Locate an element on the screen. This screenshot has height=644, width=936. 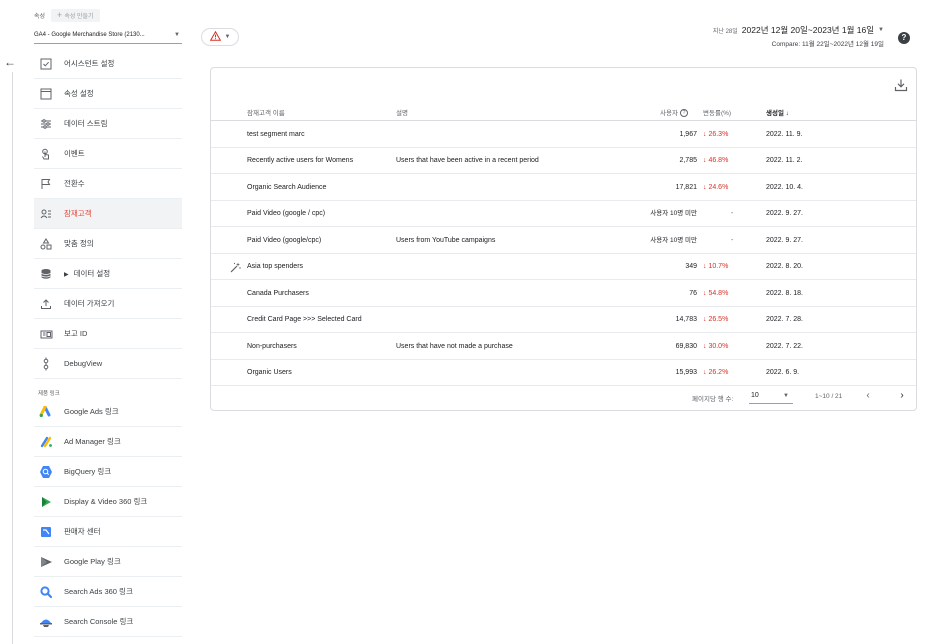
sidebar-item-assistant-setup: 어시스턴트 설정 is located at coordinates (108, 64).